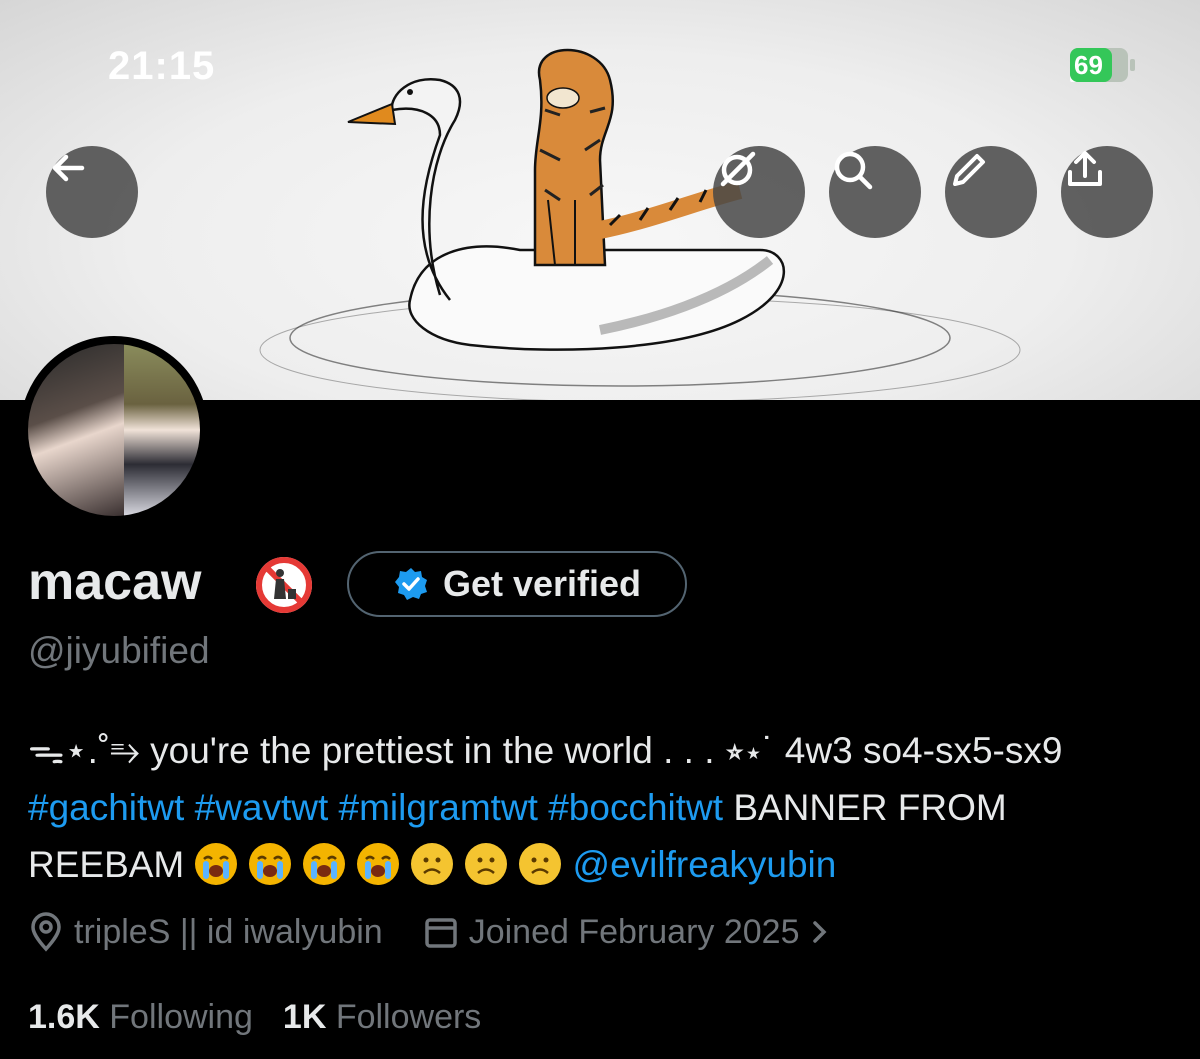  I want to click on avatar, so click(114, 430).